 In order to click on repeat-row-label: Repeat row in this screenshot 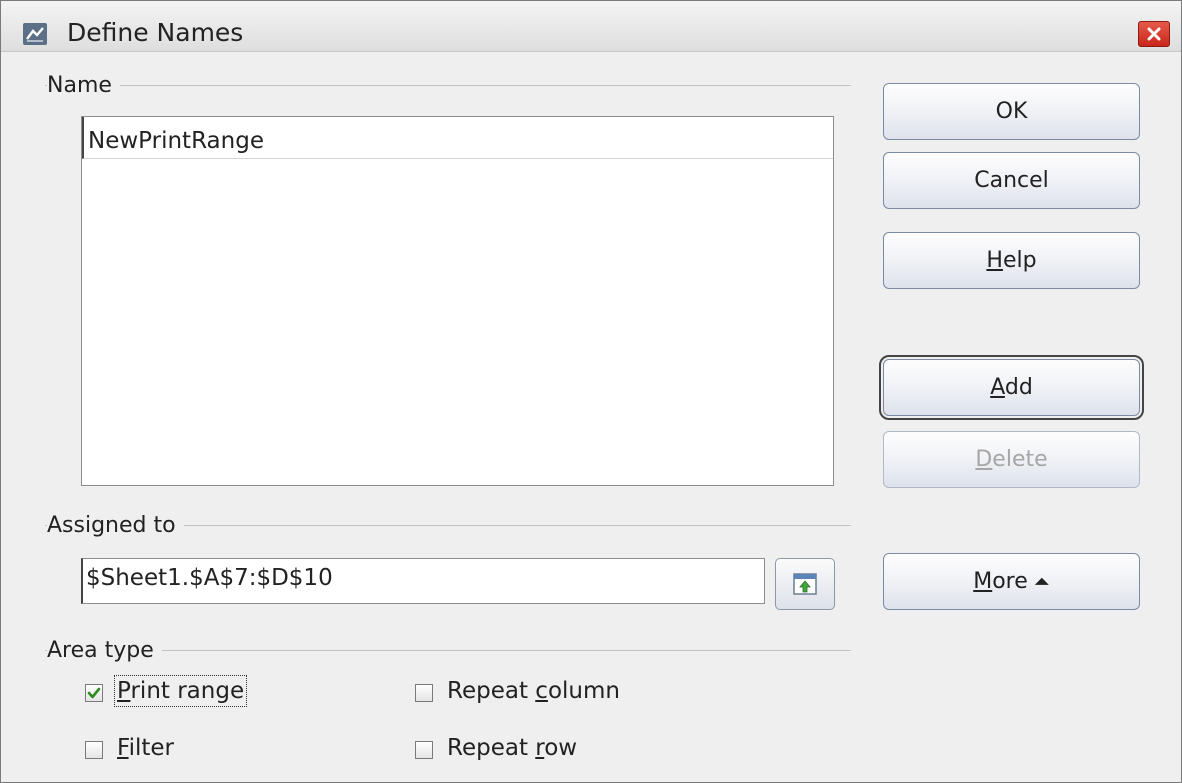, I will do `click(512, 748)`.